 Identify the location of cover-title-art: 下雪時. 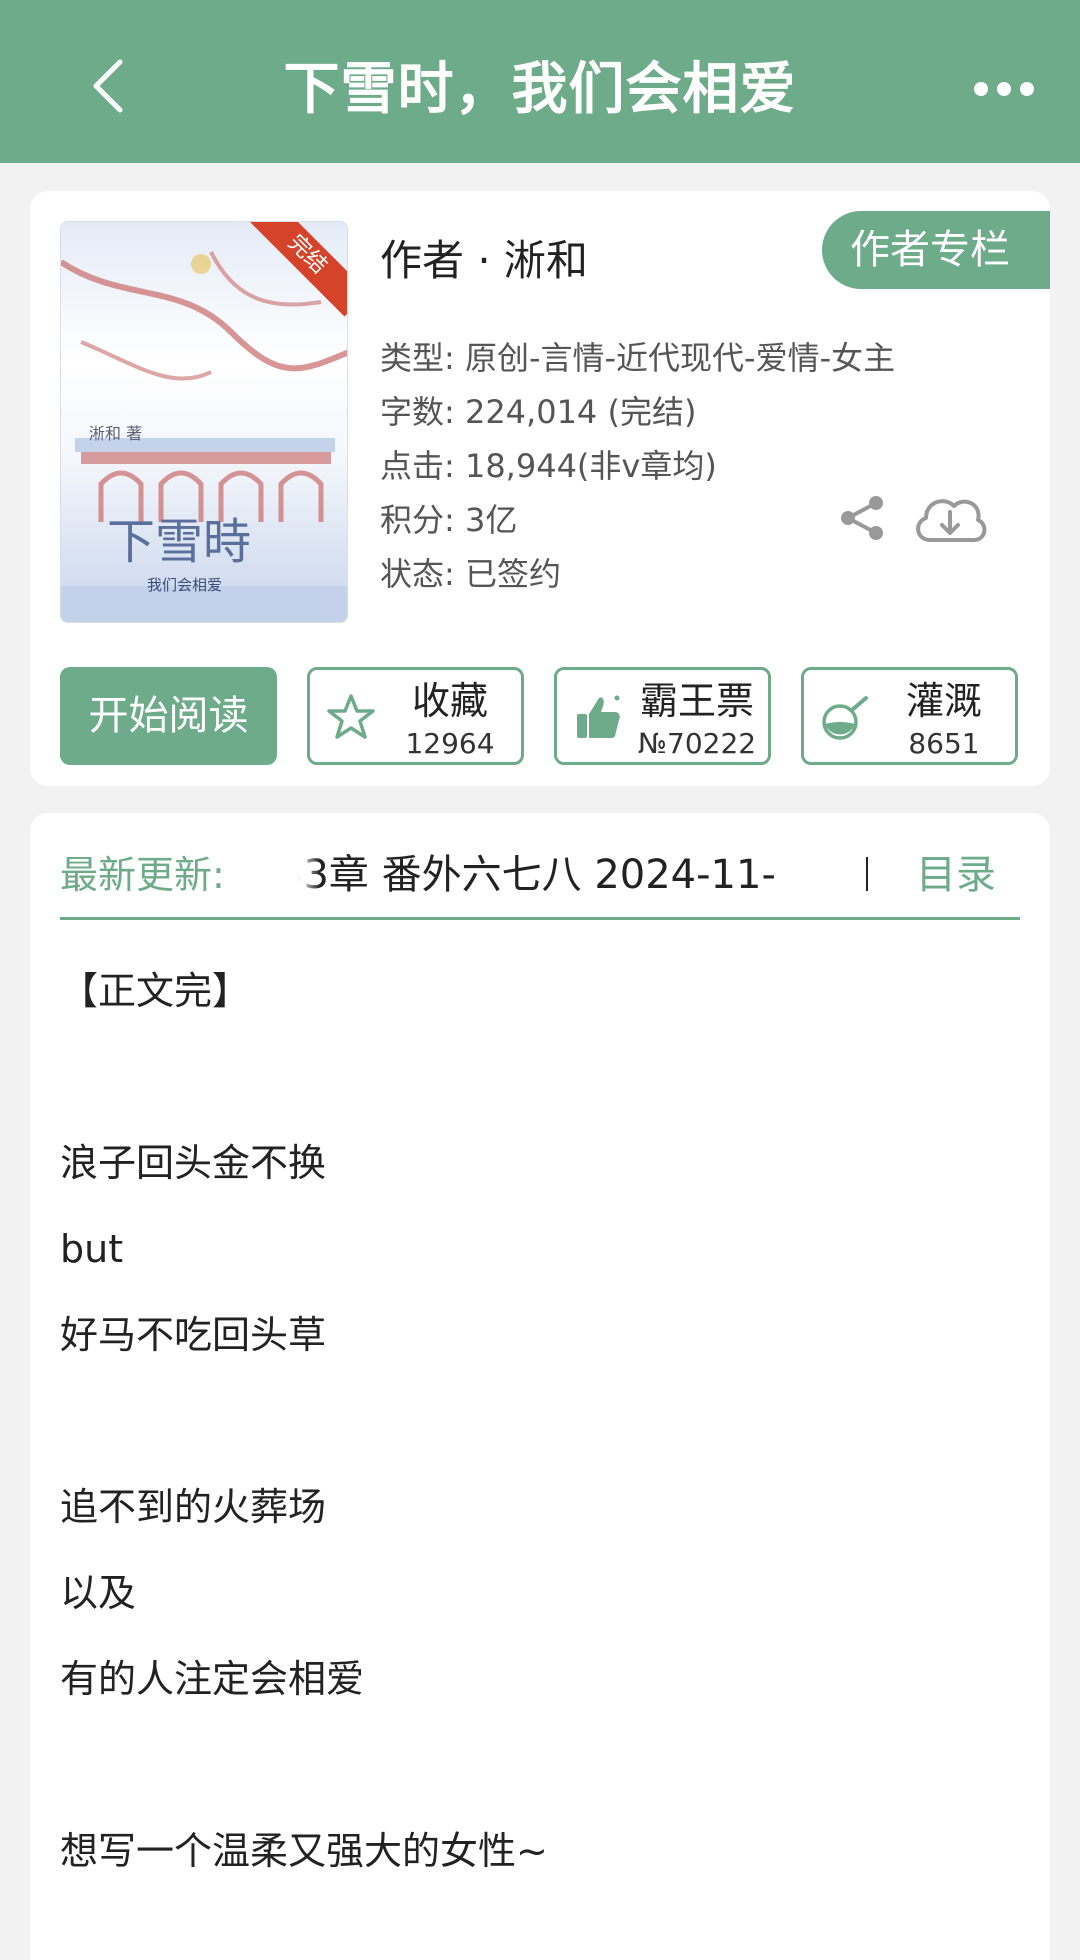
(179, 542).